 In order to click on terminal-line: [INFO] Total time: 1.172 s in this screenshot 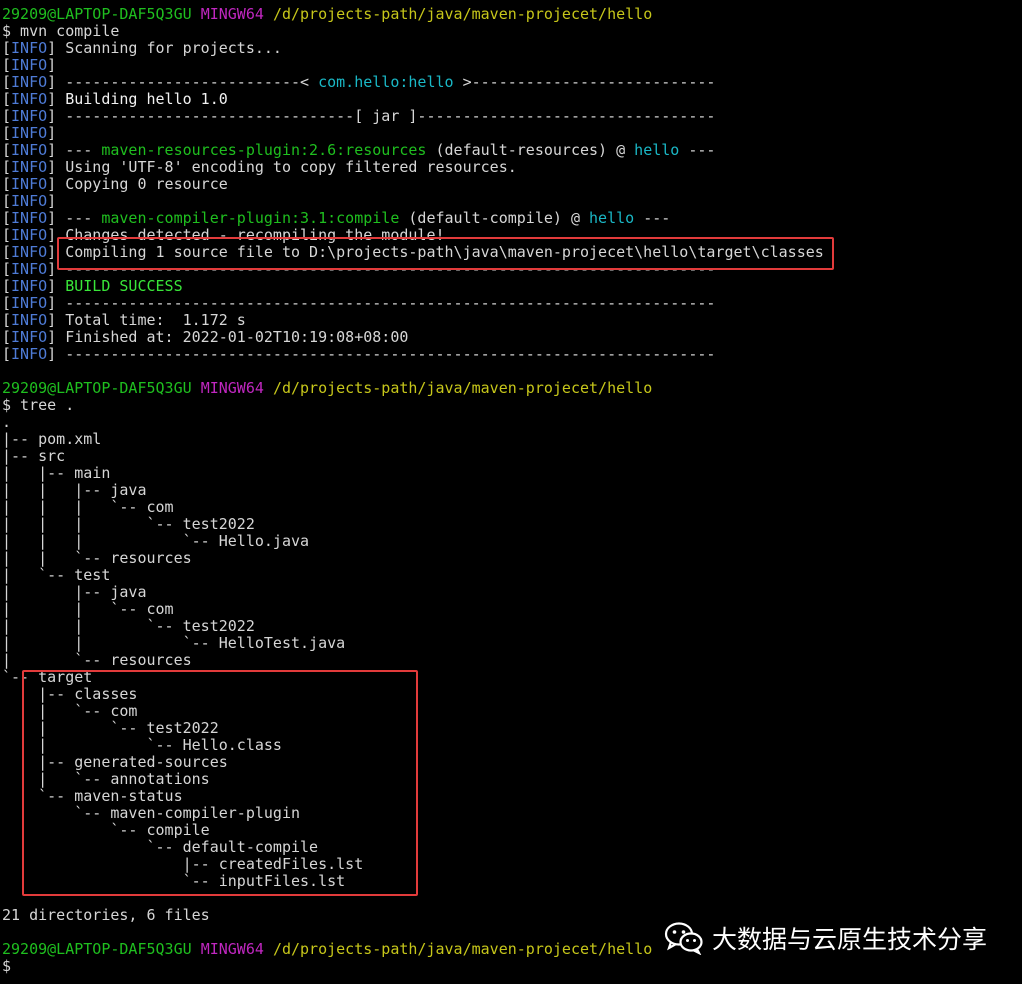, I will do `click(511, 320)`.